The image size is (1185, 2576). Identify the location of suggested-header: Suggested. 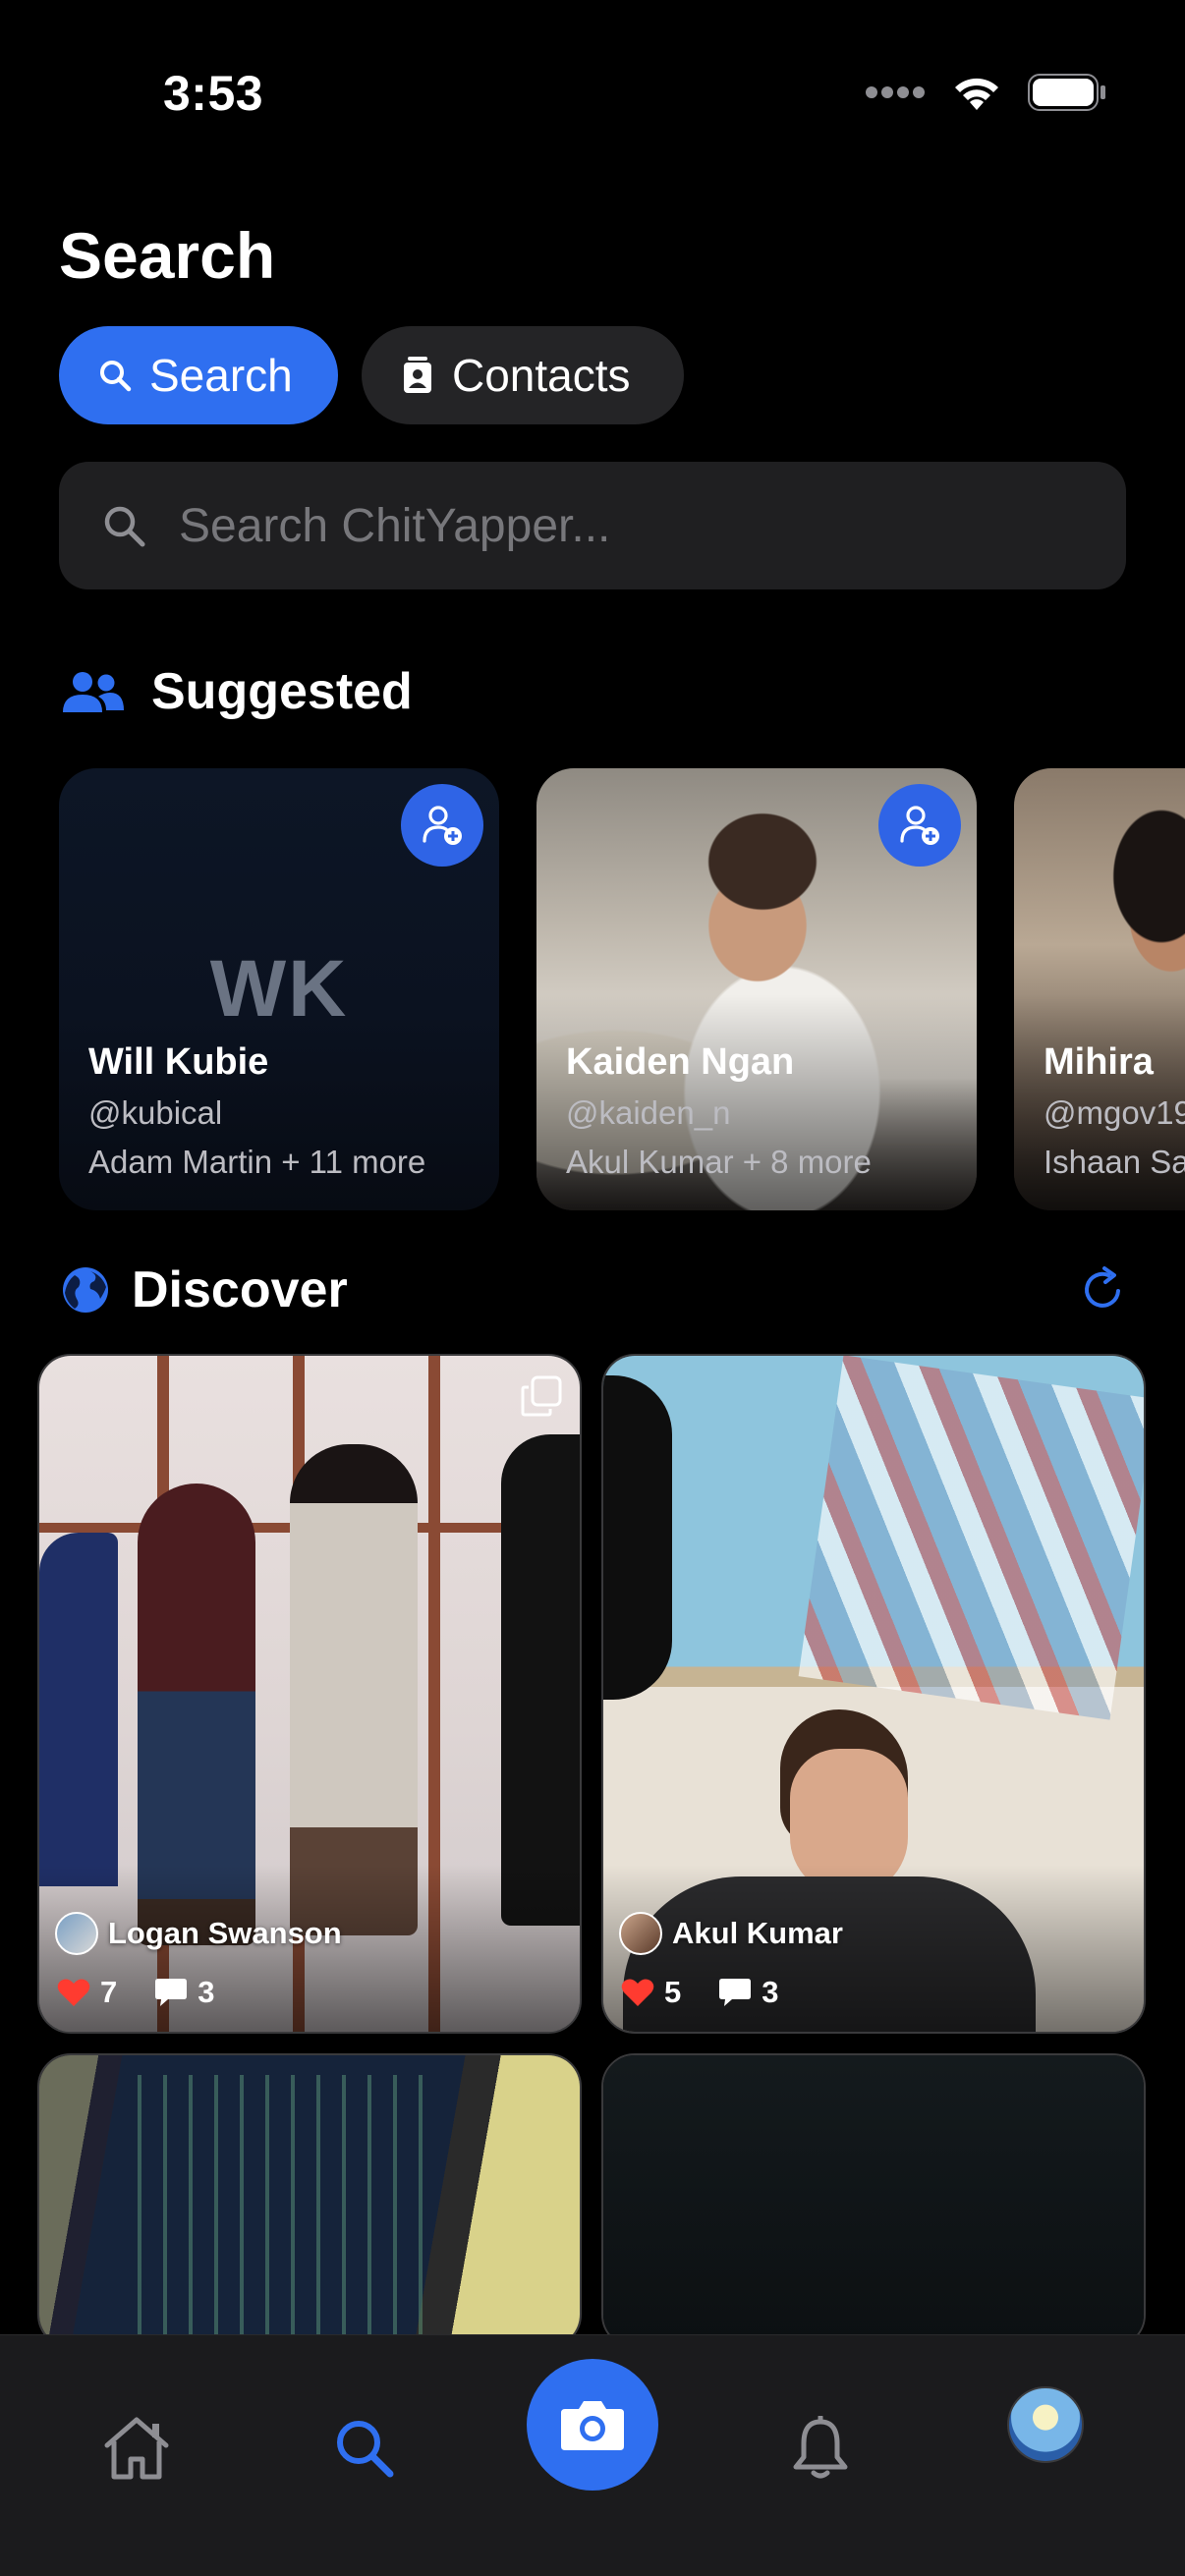
(238, 691).